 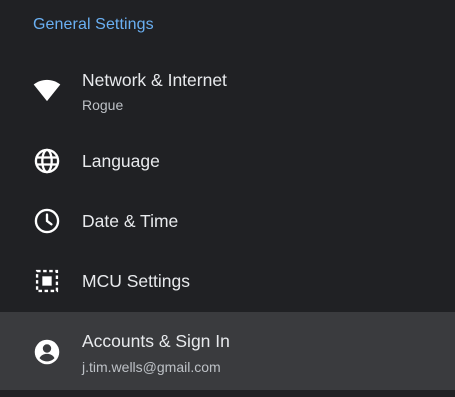 What do you see at coordinates (130, 221) in the screenshot?
I see `settings-item-label: Date & Time` at bounding box center [130, 221].